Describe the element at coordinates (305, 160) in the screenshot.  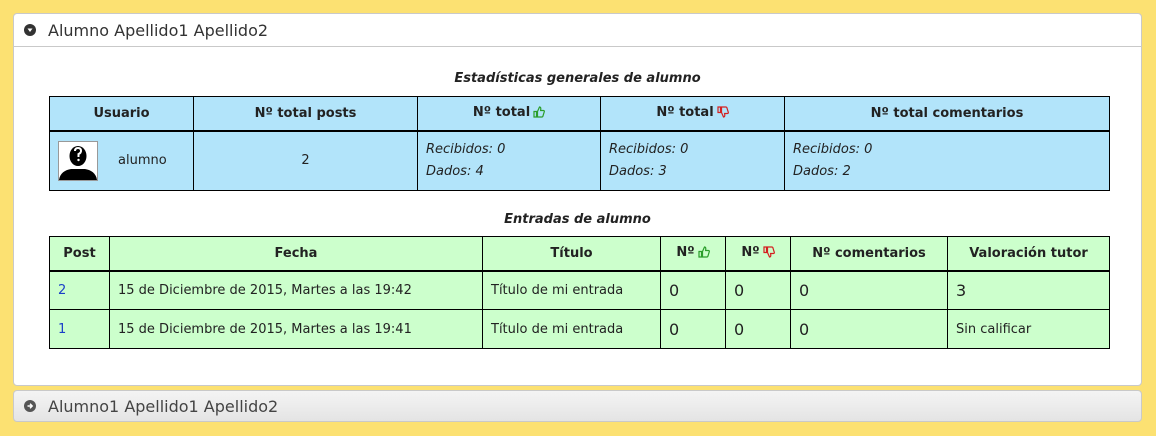
I see `total-posts-value: 2` at that location.